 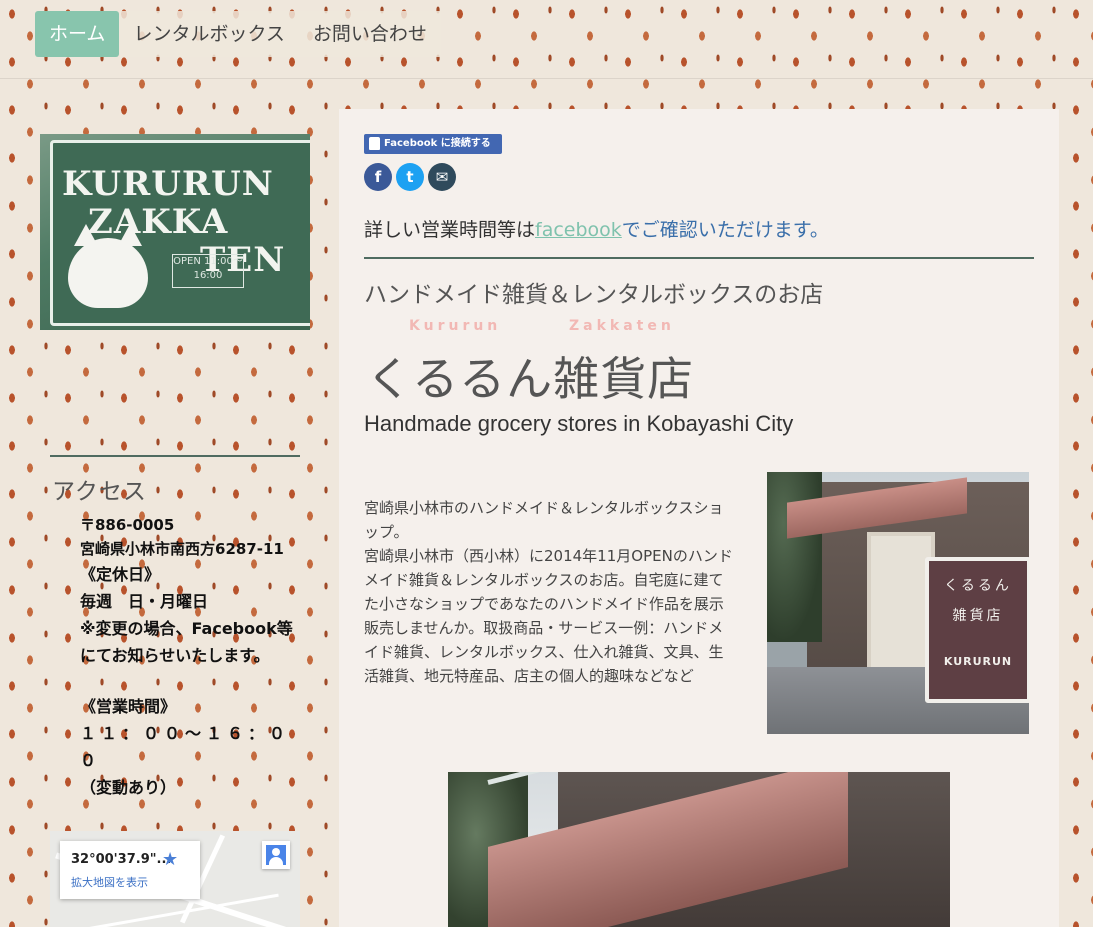 What do you see at coordinates (108, 266) in the screenshot?
I see `cat-illustration` at bounding box center [108, 266].